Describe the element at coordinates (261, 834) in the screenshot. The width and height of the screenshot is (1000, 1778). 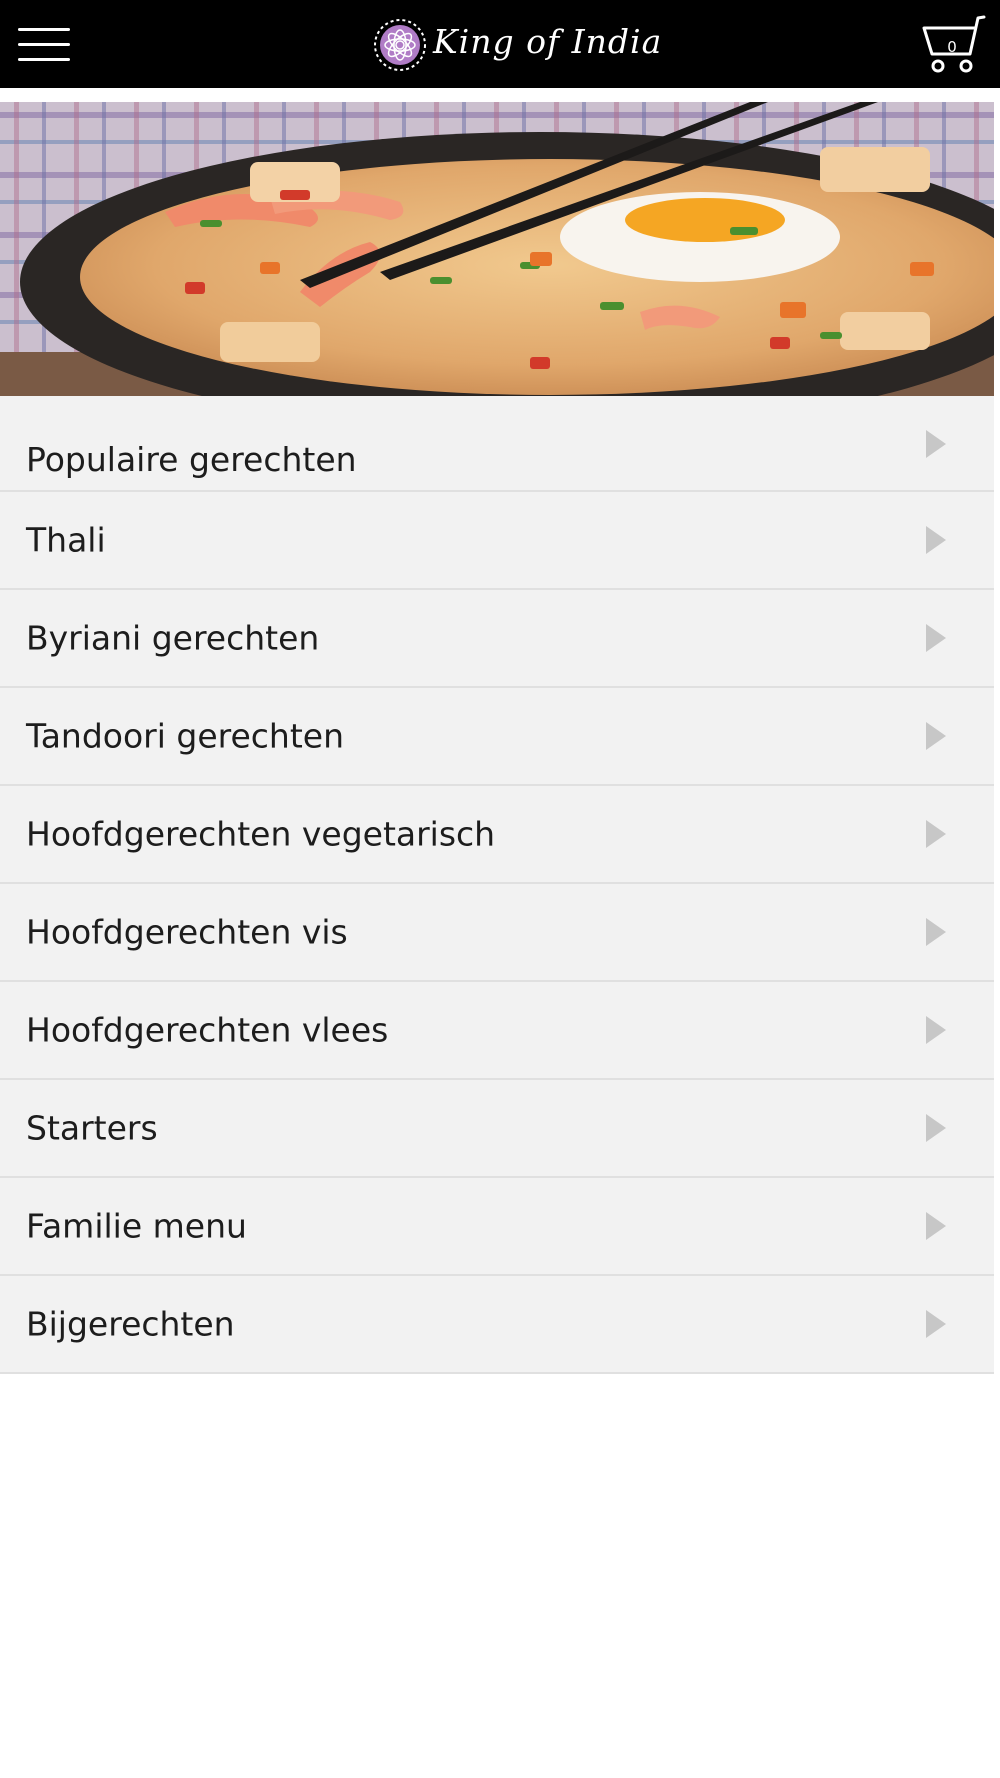
I see `category-label: Hoofdgerechten vegetarisch` at that location.